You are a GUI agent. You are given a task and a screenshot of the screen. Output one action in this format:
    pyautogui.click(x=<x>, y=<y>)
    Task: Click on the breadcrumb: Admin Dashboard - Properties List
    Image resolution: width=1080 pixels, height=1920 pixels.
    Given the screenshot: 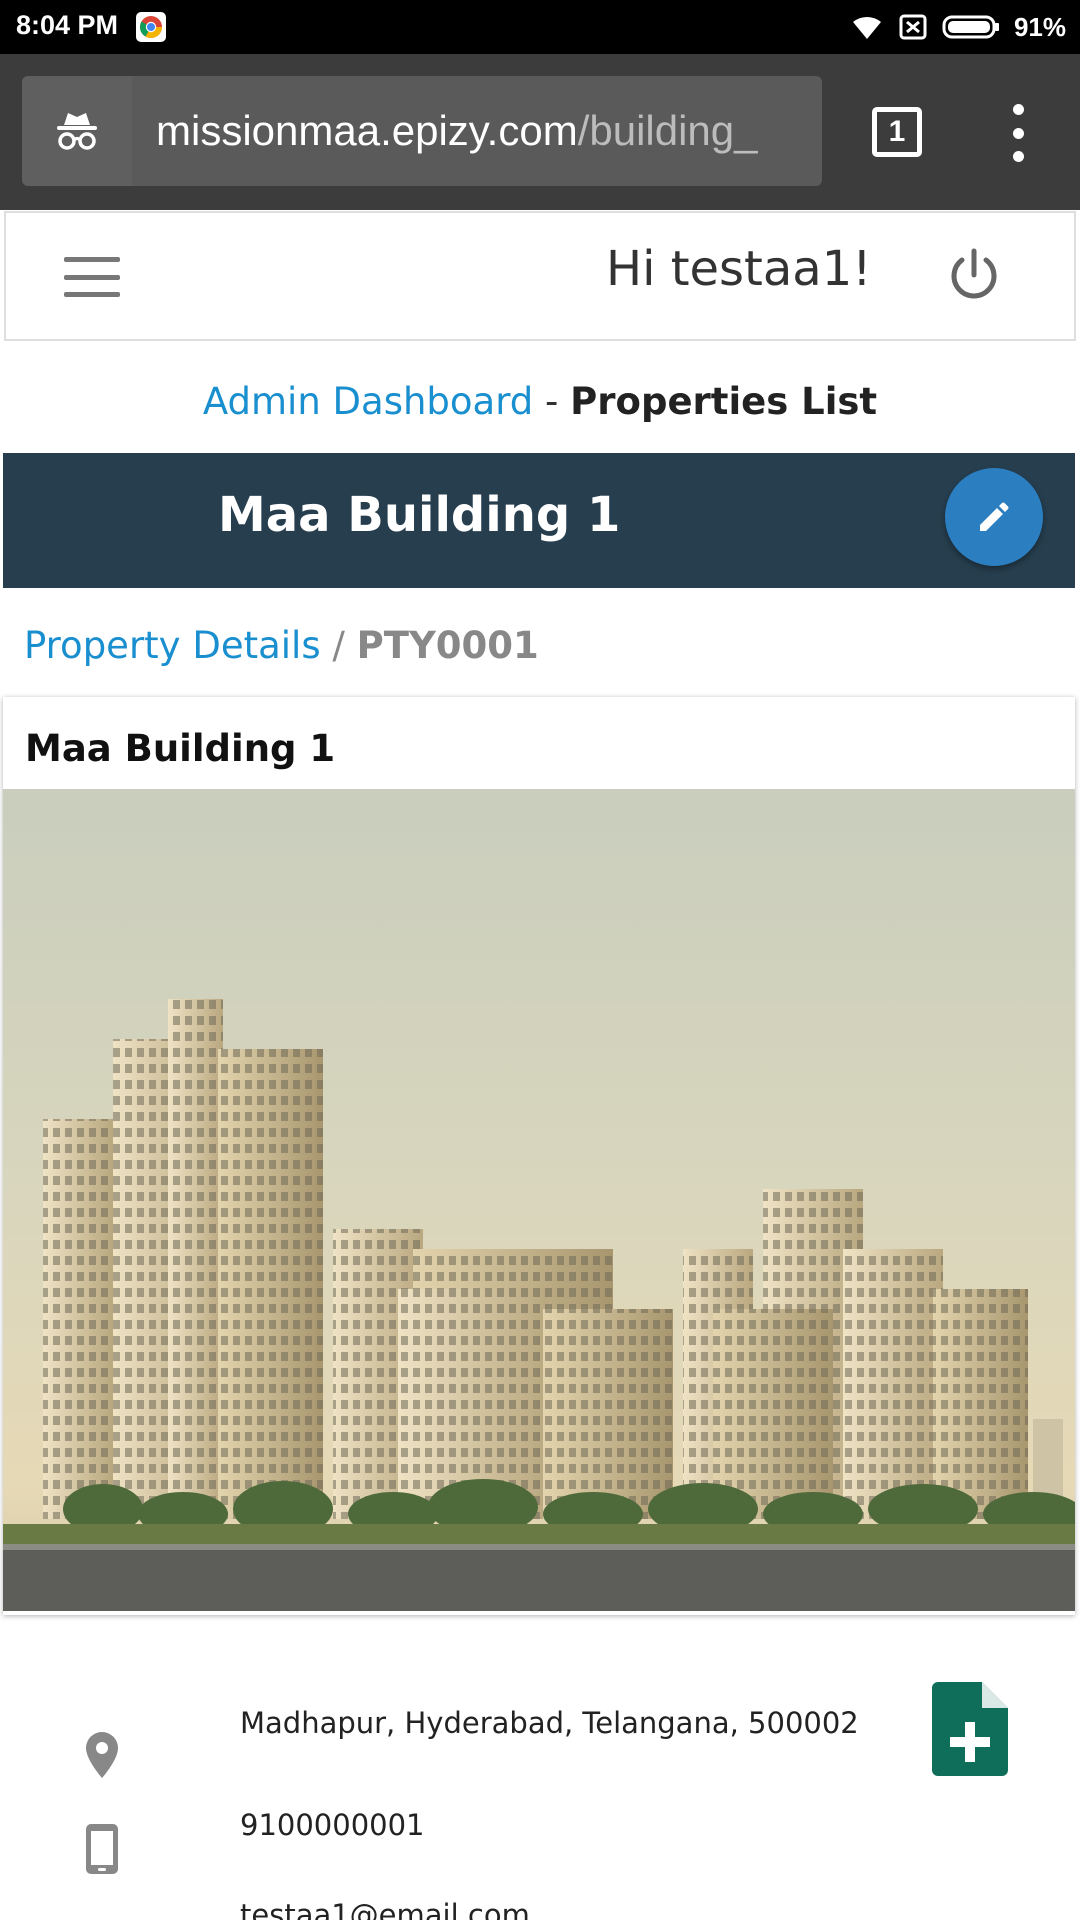 What is the action you would take?
    pyautogui.click(x=540, y=401)
    